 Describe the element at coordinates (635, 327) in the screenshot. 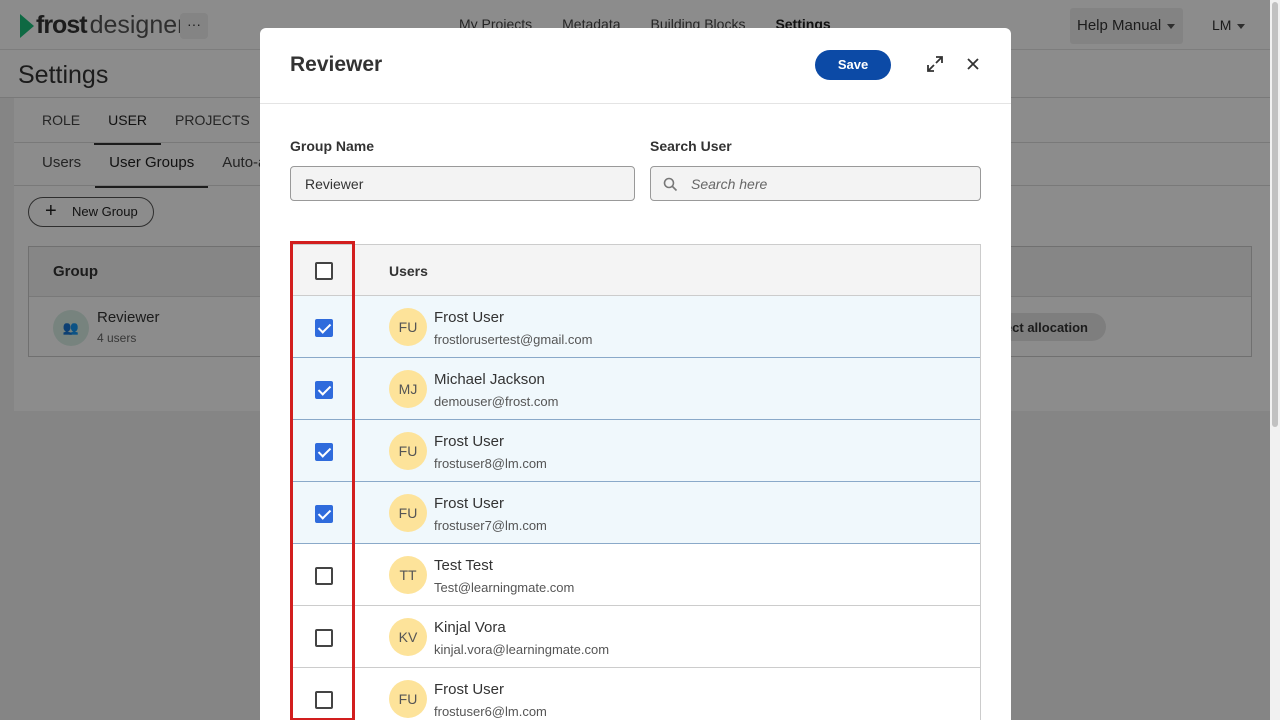

I see `user-row: FU Frost User frostlorusertest@gmail.com` at that location.